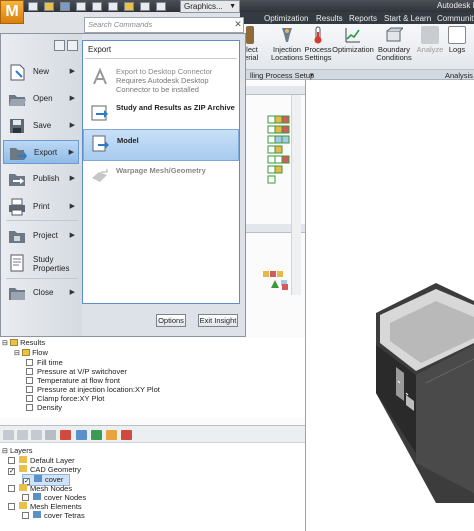  I want to click on menu-item-publish: Publish ▶, so click(41, 179).